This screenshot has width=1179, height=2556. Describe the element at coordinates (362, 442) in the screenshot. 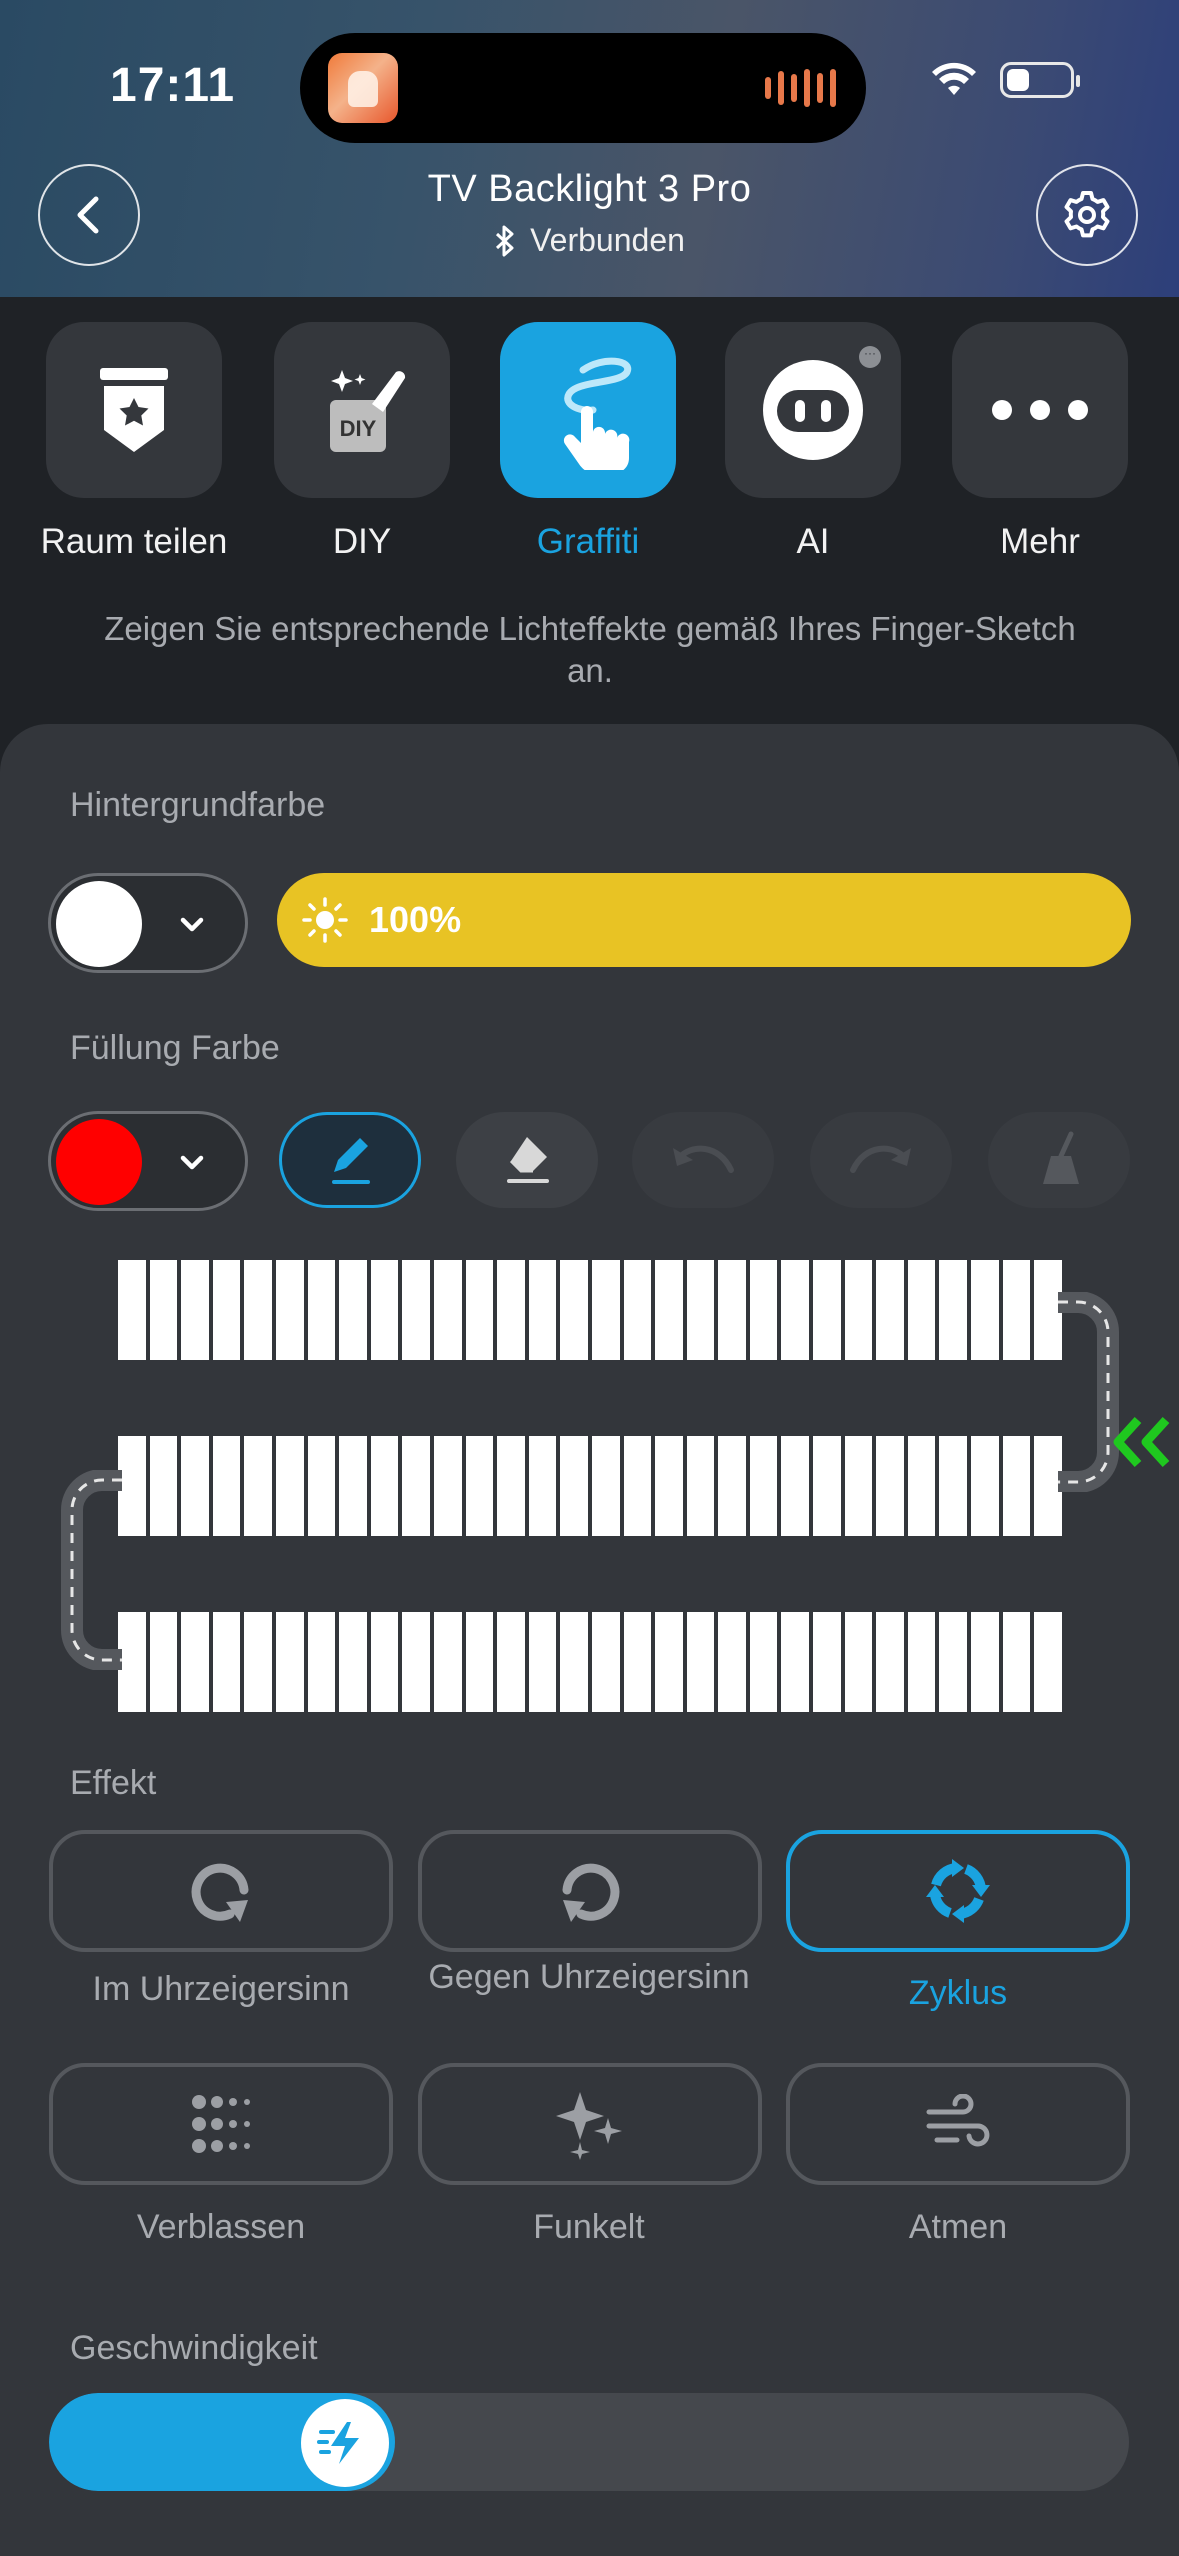

I see `tab-diy: DIY DIY` at that location.